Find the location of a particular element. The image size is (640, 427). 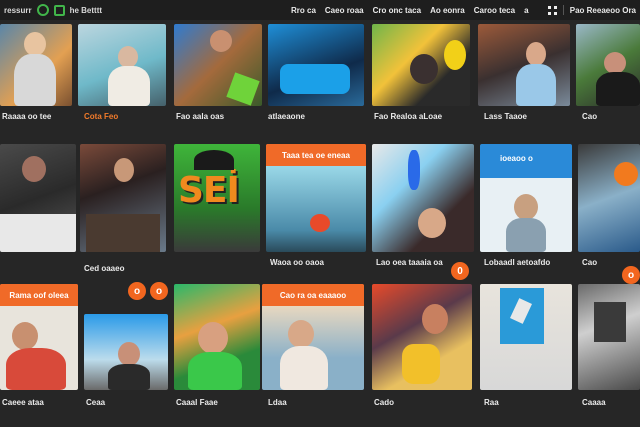

nav-item: a is located at coordinates (526, 10).